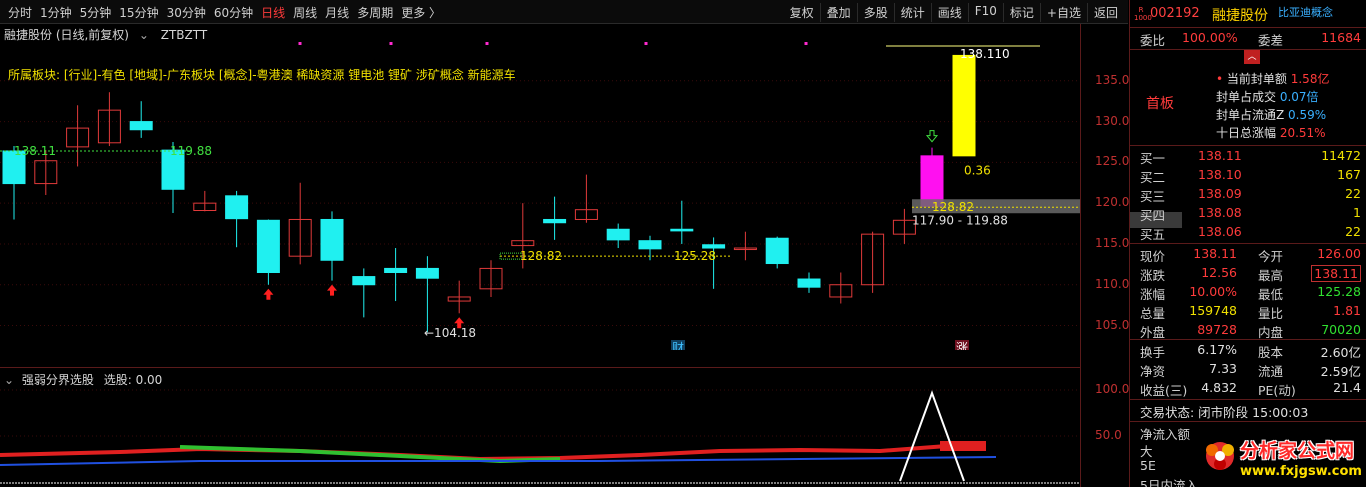  Describe the element at coordinates (1148, 465) in the screenshot. I see `flow-label: 5E` at that location.